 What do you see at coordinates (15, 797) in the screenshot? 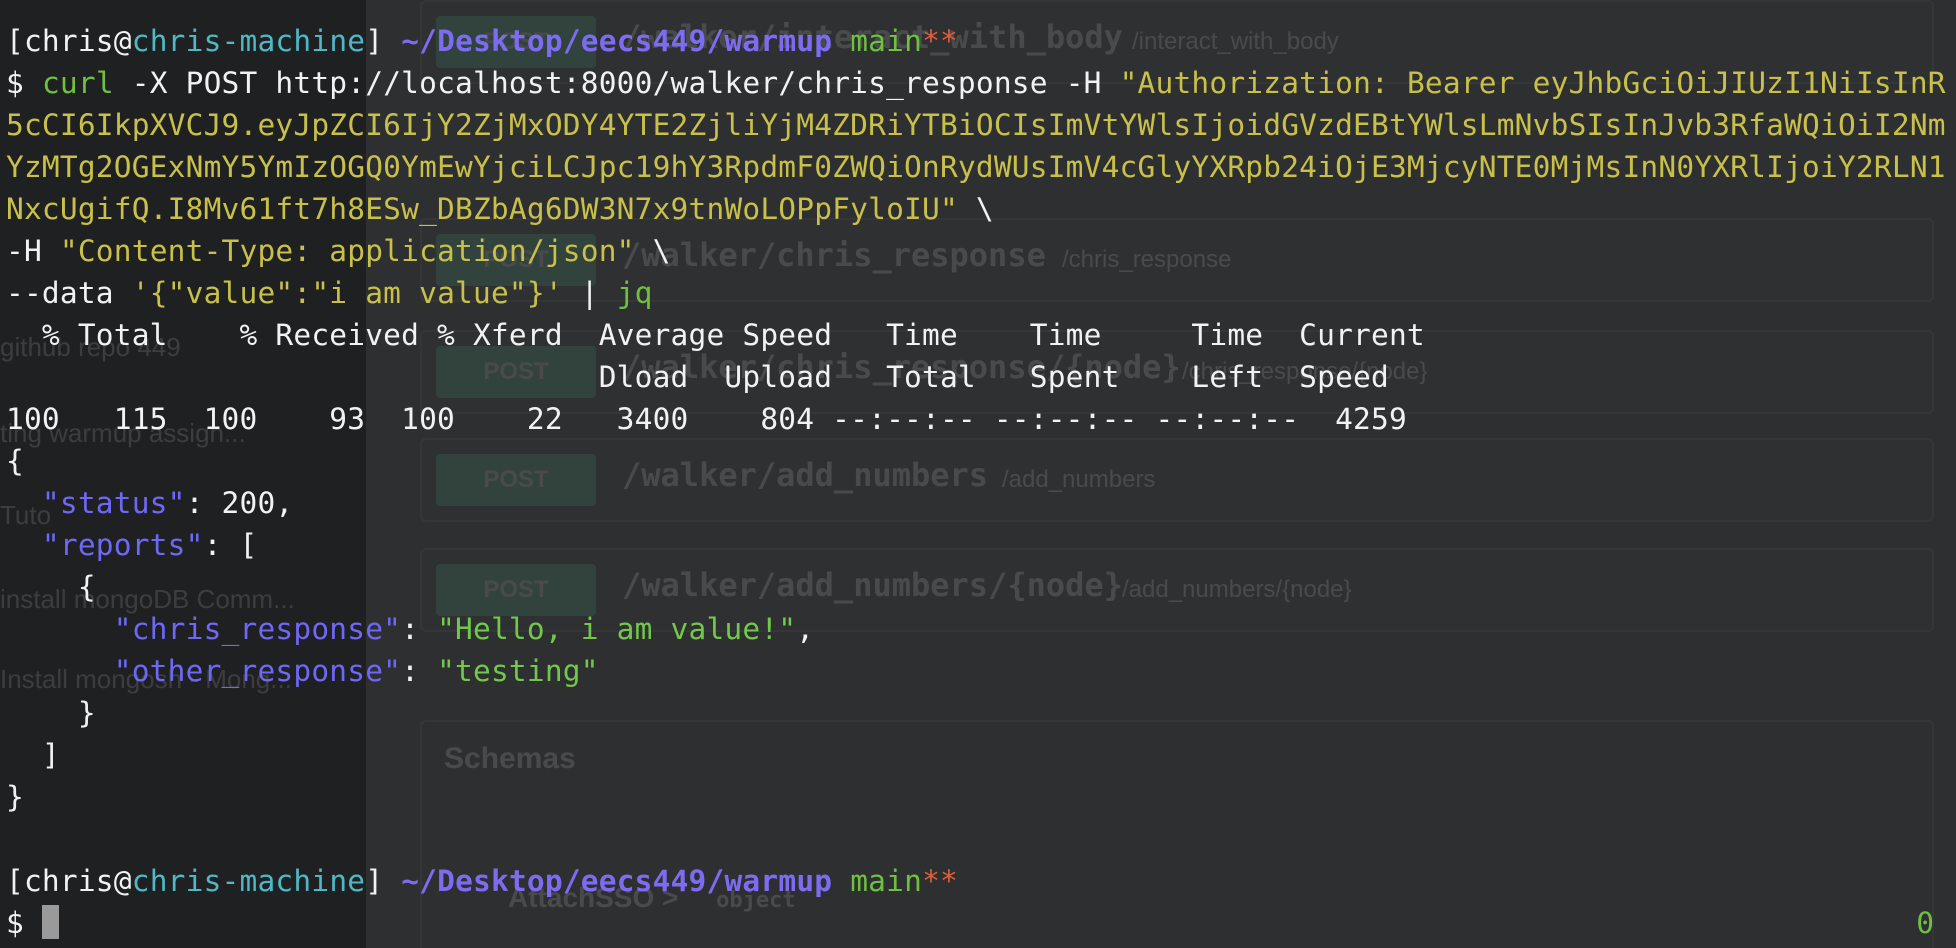
I see `json-close-brace: }` at bounding box center [15, 797].